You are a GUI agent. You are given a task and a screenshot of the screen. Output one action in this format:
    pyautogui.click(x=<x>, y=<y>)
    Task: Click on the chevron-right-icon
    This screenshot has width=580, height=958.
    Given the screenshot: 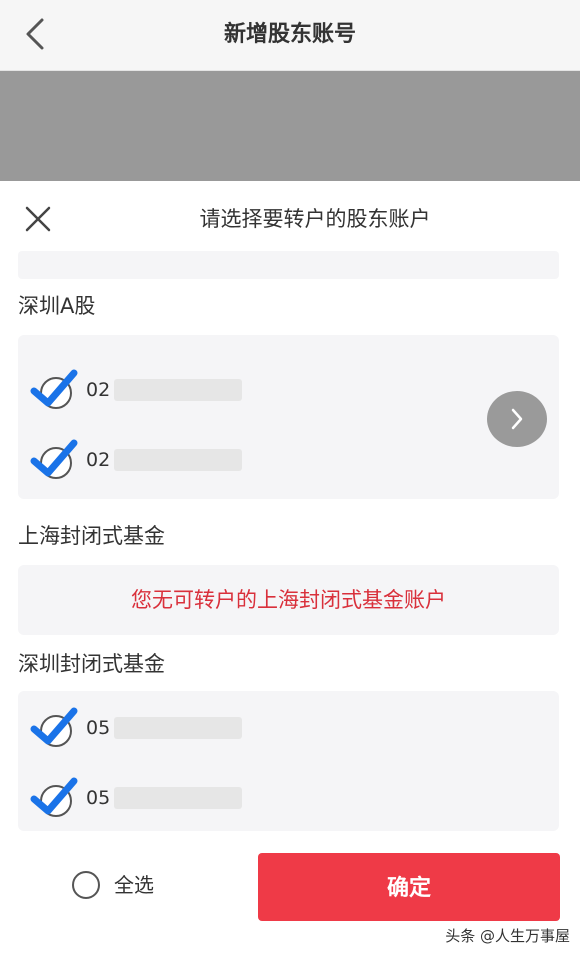 What is the action you would take?
    pyautogui.click(x=517, y=419)
    